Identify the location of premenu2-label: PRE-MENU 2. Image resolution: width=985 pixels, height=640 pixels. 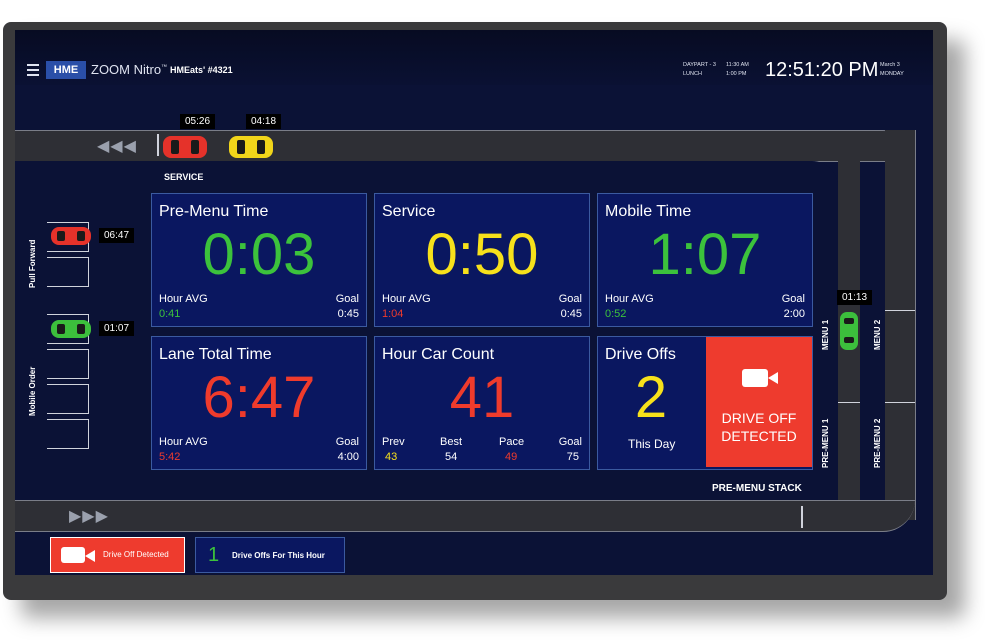
(877, 443).